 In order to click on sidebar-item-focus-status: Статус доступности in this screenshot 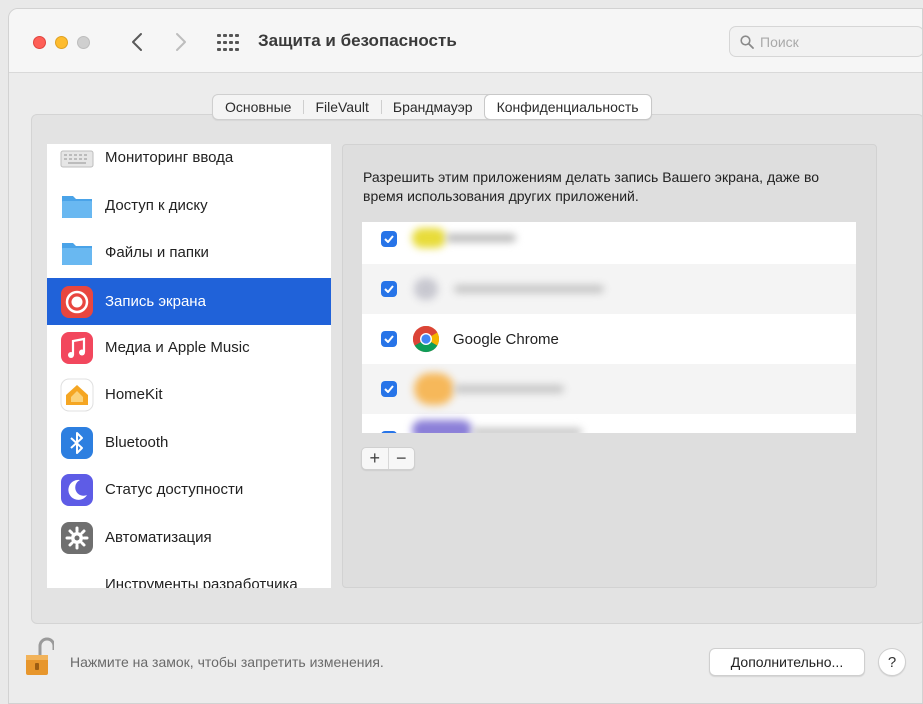, I will do `click(189, 489)`.